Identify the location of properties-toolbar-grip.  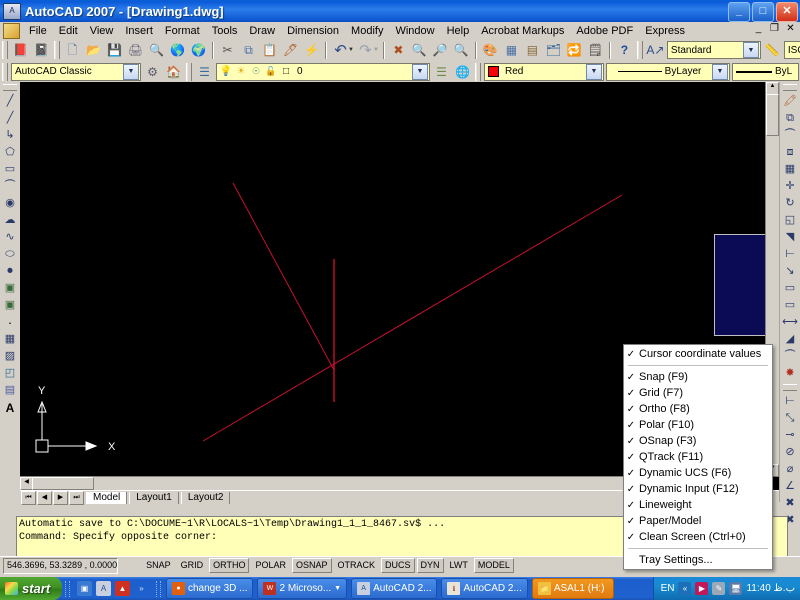
(478, 71).